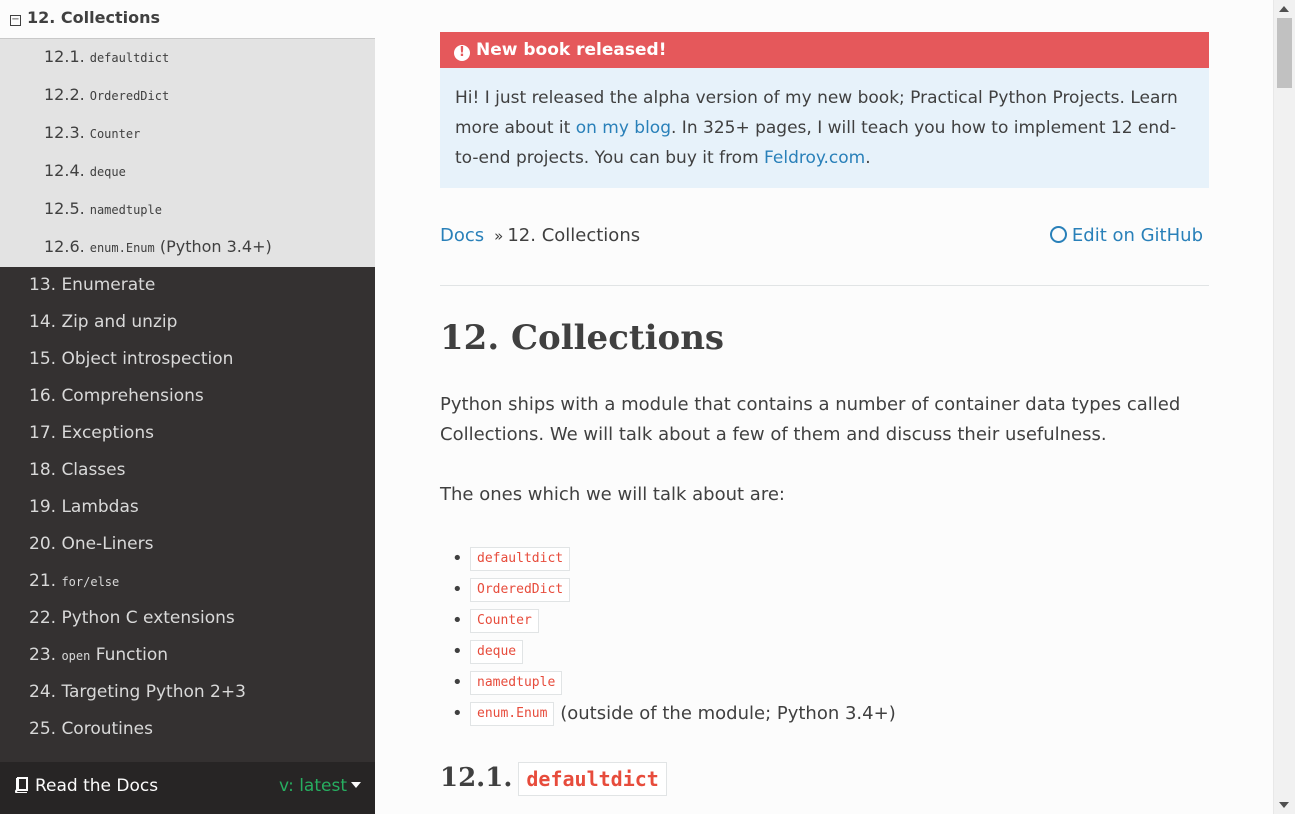 This screenshot has width=1295, height=814. I want to click on nav-item-label: Function, so click(132, 655).